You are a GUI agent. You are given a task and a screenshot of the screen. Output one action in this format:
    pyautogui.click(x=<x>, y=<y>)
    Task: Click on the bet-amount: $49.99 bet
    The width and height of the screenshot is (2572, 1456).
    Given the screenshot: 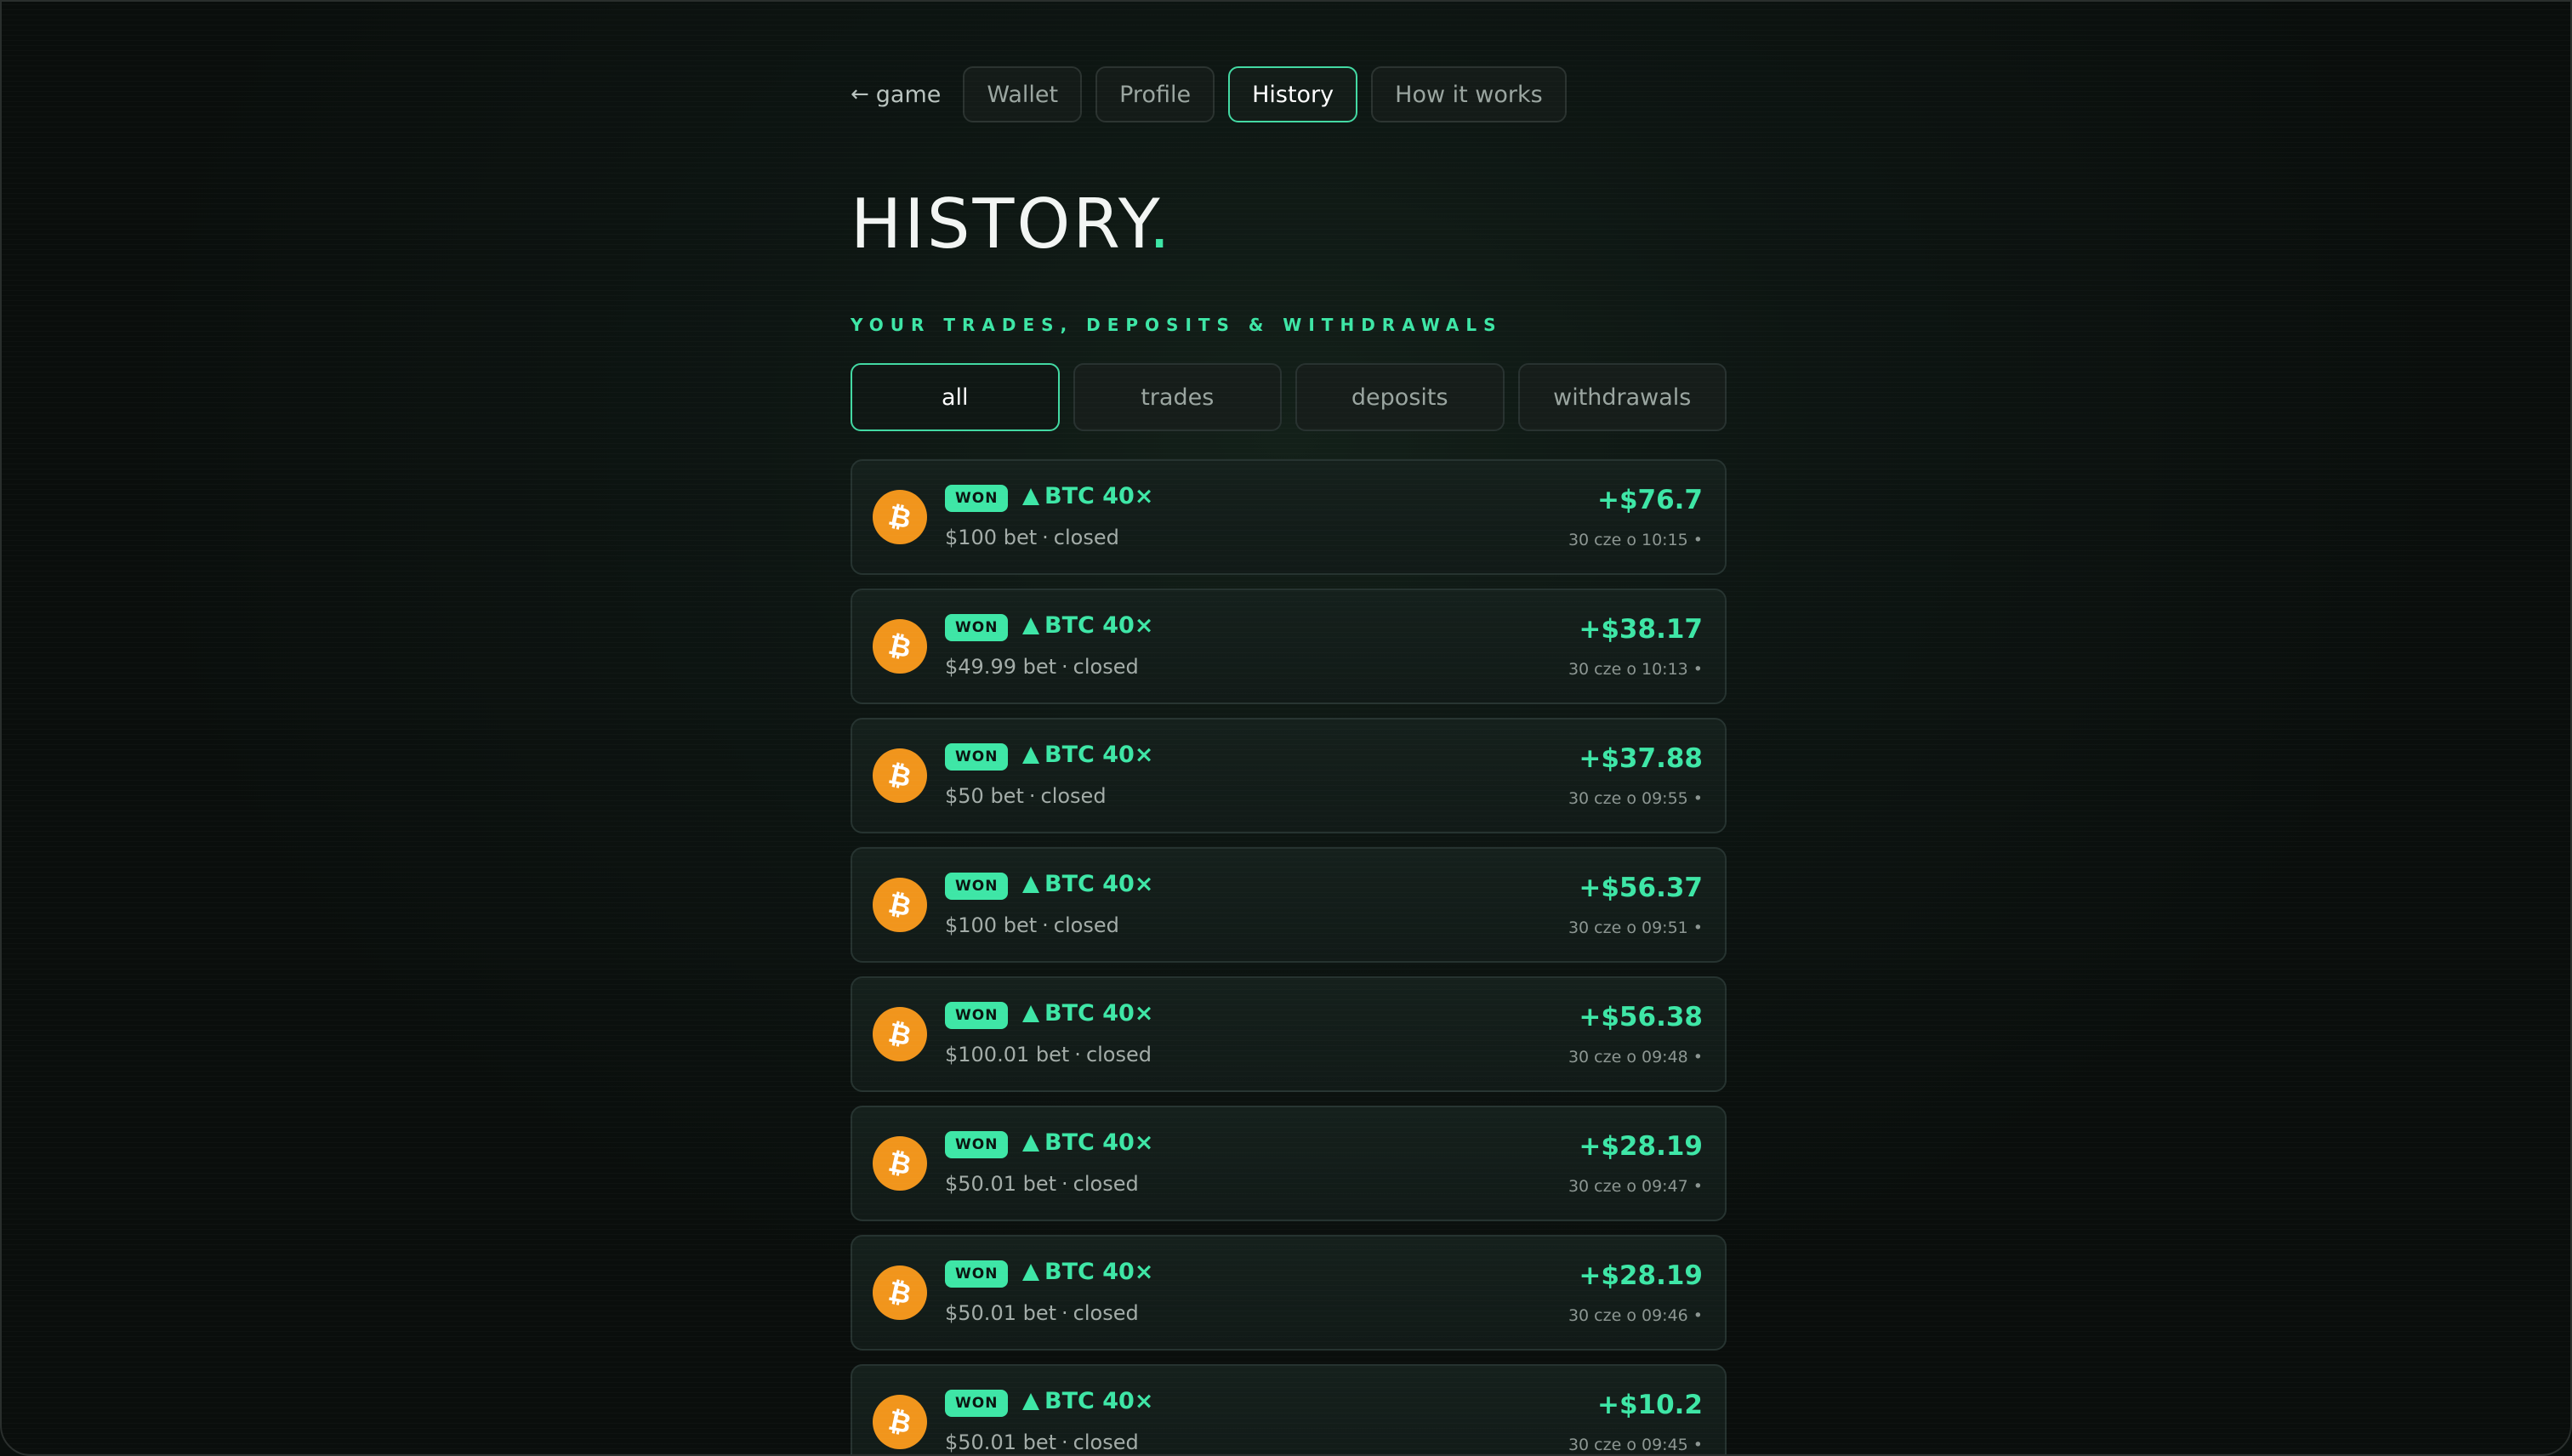 What is the action you would take?
    pyautogui.click(x=1001, y=667)
    